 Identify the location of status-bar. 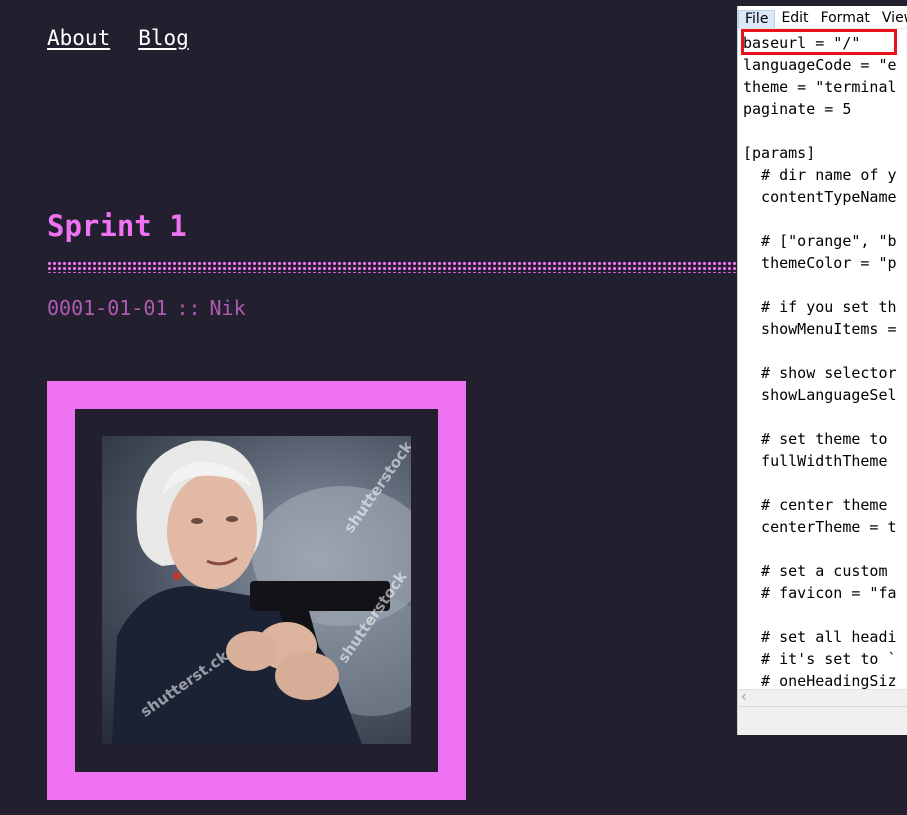
(822, 720).